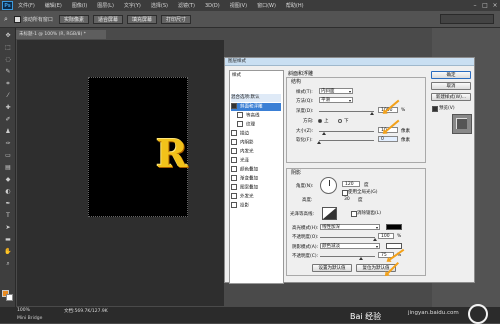 This screenshot has height=324, width=500. I want to click on menu-filter: 滤镜(T), so click(186, 5).